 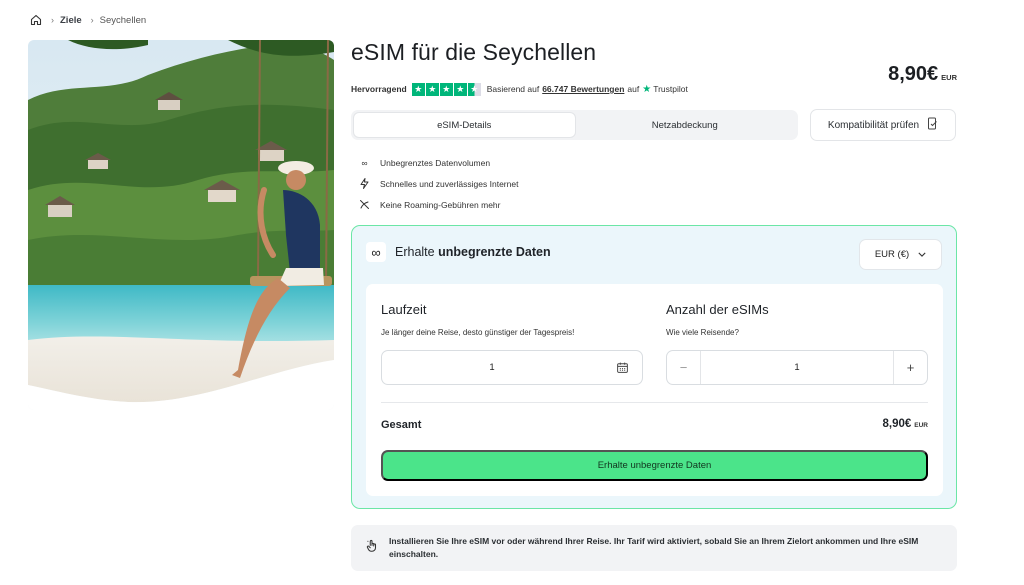 What do you see at coordinates (513, 89) in the screenshot?
I see `rating-based-on: Basierend auf` at bounding box center [513, 89].